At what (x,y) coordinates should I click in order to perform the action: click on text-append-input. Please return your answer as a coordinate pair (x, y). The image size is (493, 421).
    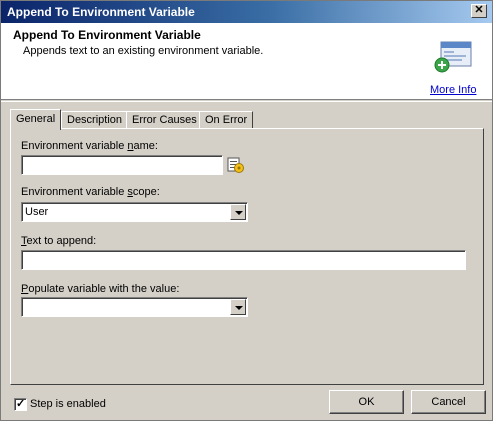
    Looking at the image, I should click on (243, 260).